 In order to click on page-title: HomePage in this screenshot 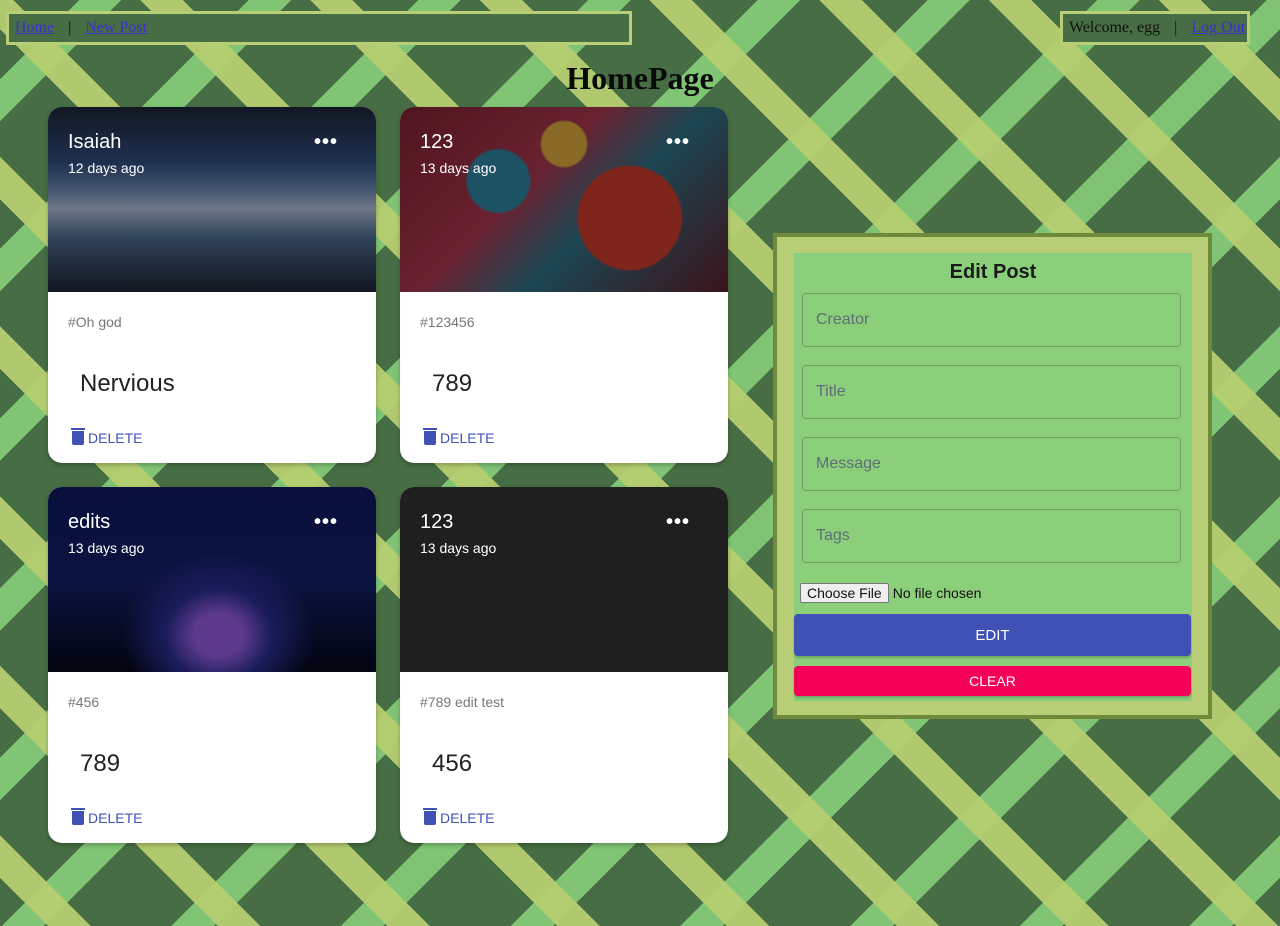, I will do `click(640, 78)`.